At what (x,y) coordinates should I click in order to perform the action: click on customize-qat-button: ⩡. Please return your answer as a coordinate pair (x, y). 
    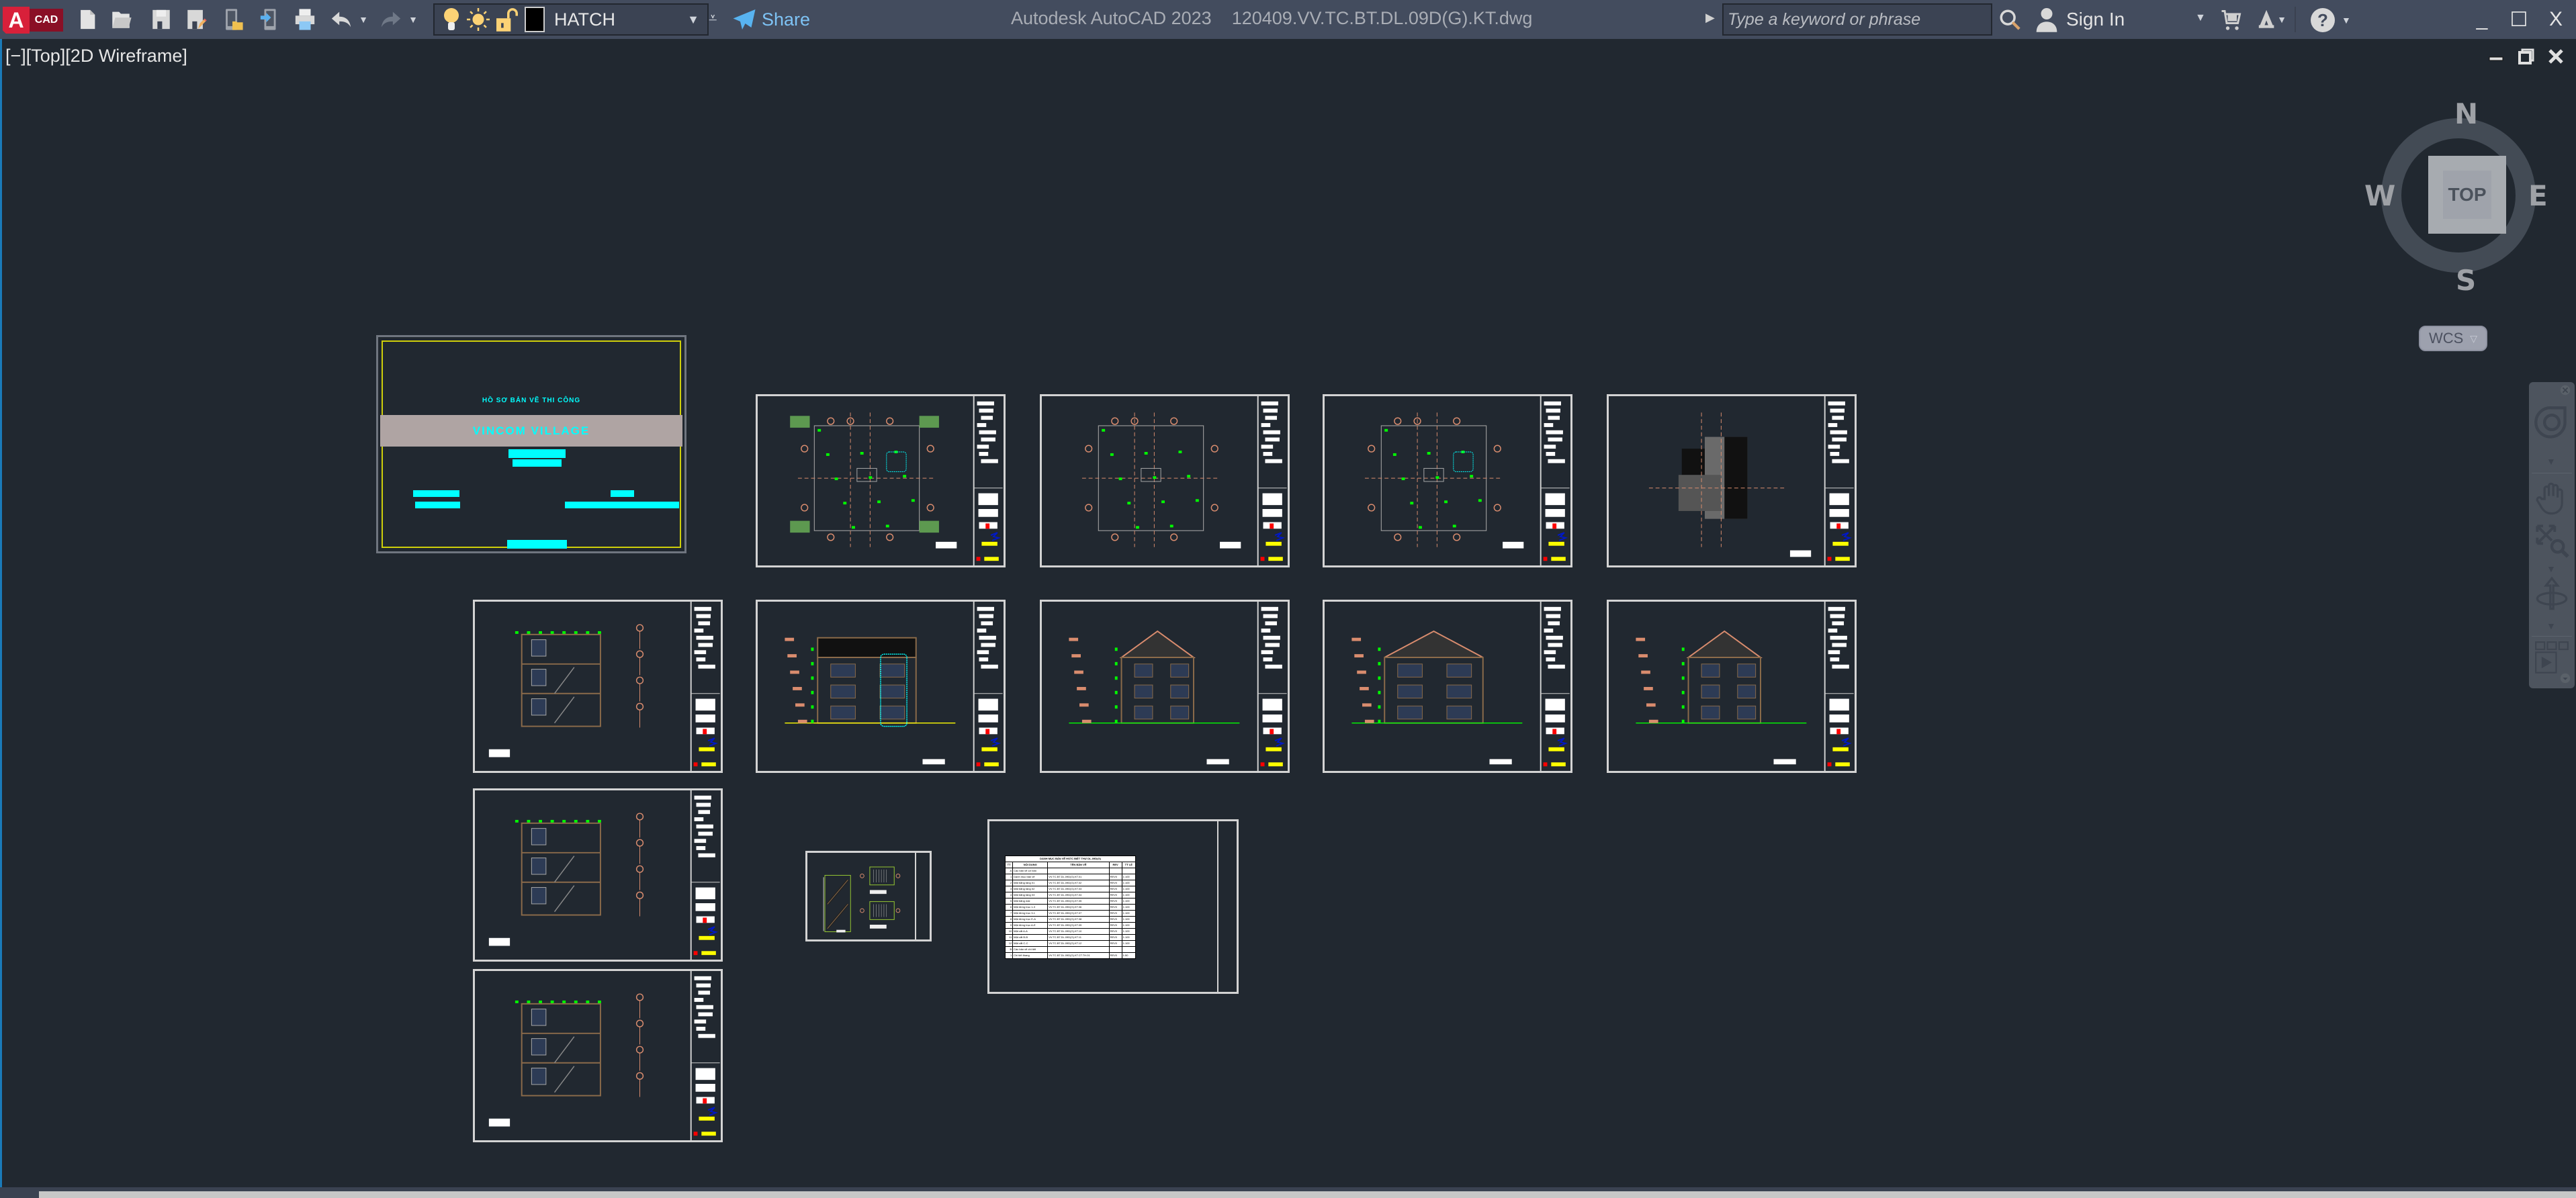
    Looking at the image, I should click on (713, 18).